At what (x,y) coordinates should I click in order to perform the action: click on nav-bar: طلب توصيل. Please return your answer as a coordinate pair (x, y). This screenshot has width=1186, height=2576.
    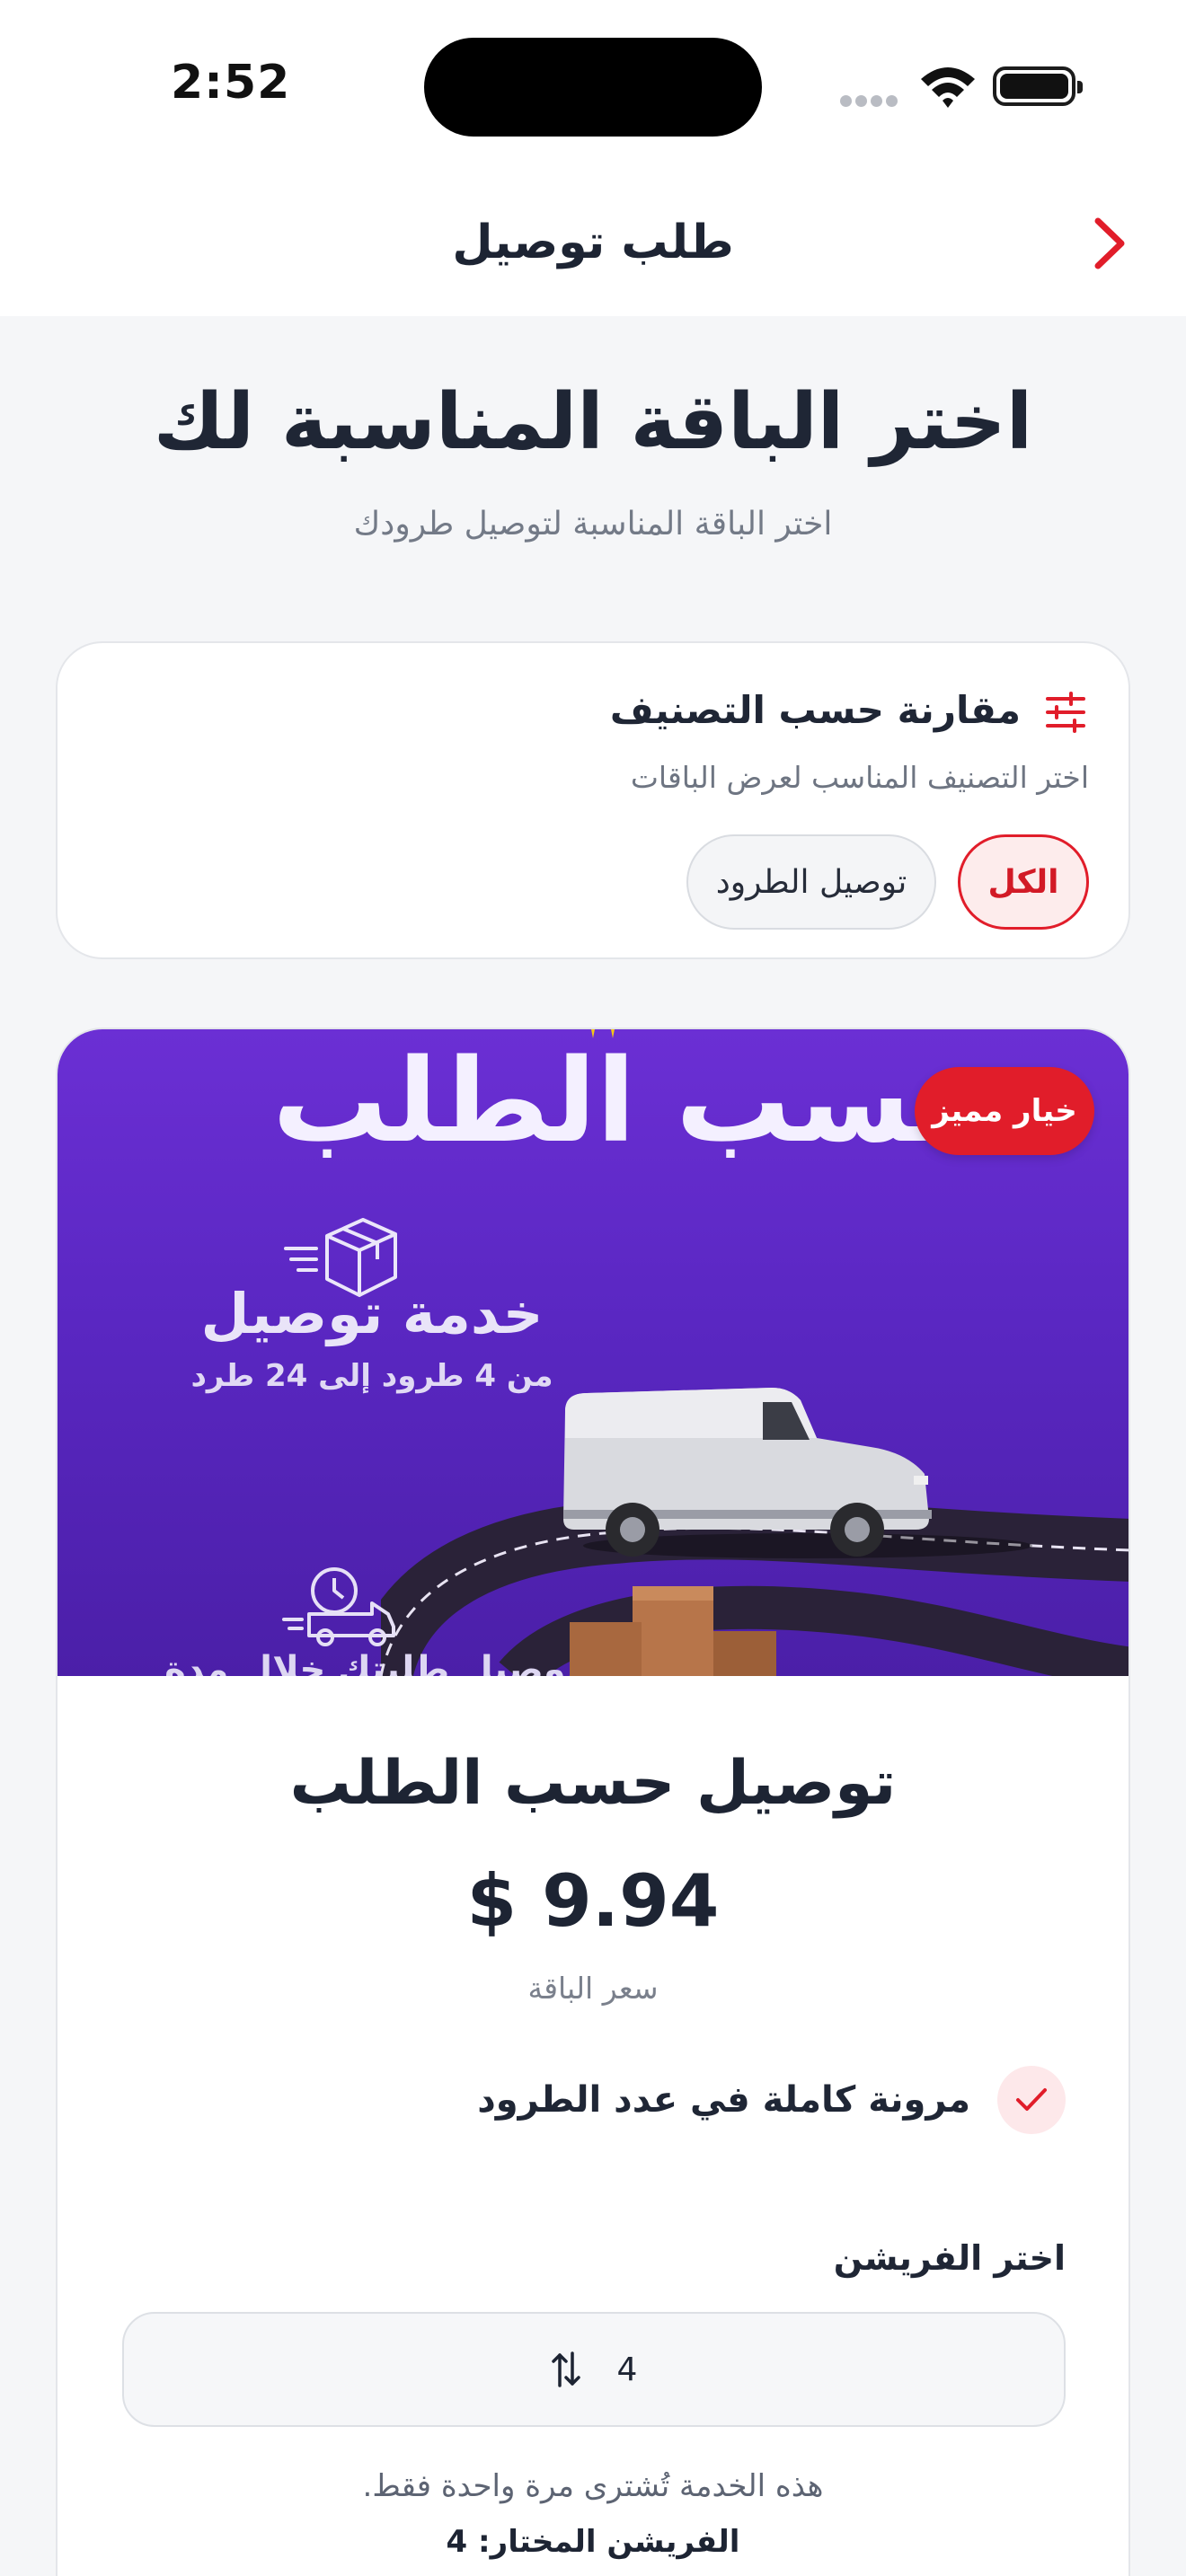
    Looking at the image, I should click on (593, 243).